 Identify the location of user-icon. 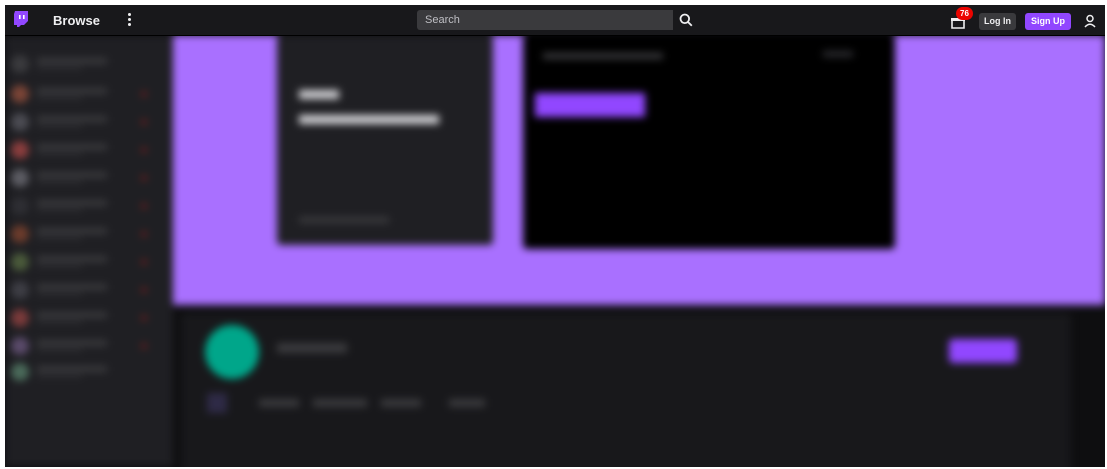
(1090, 21).